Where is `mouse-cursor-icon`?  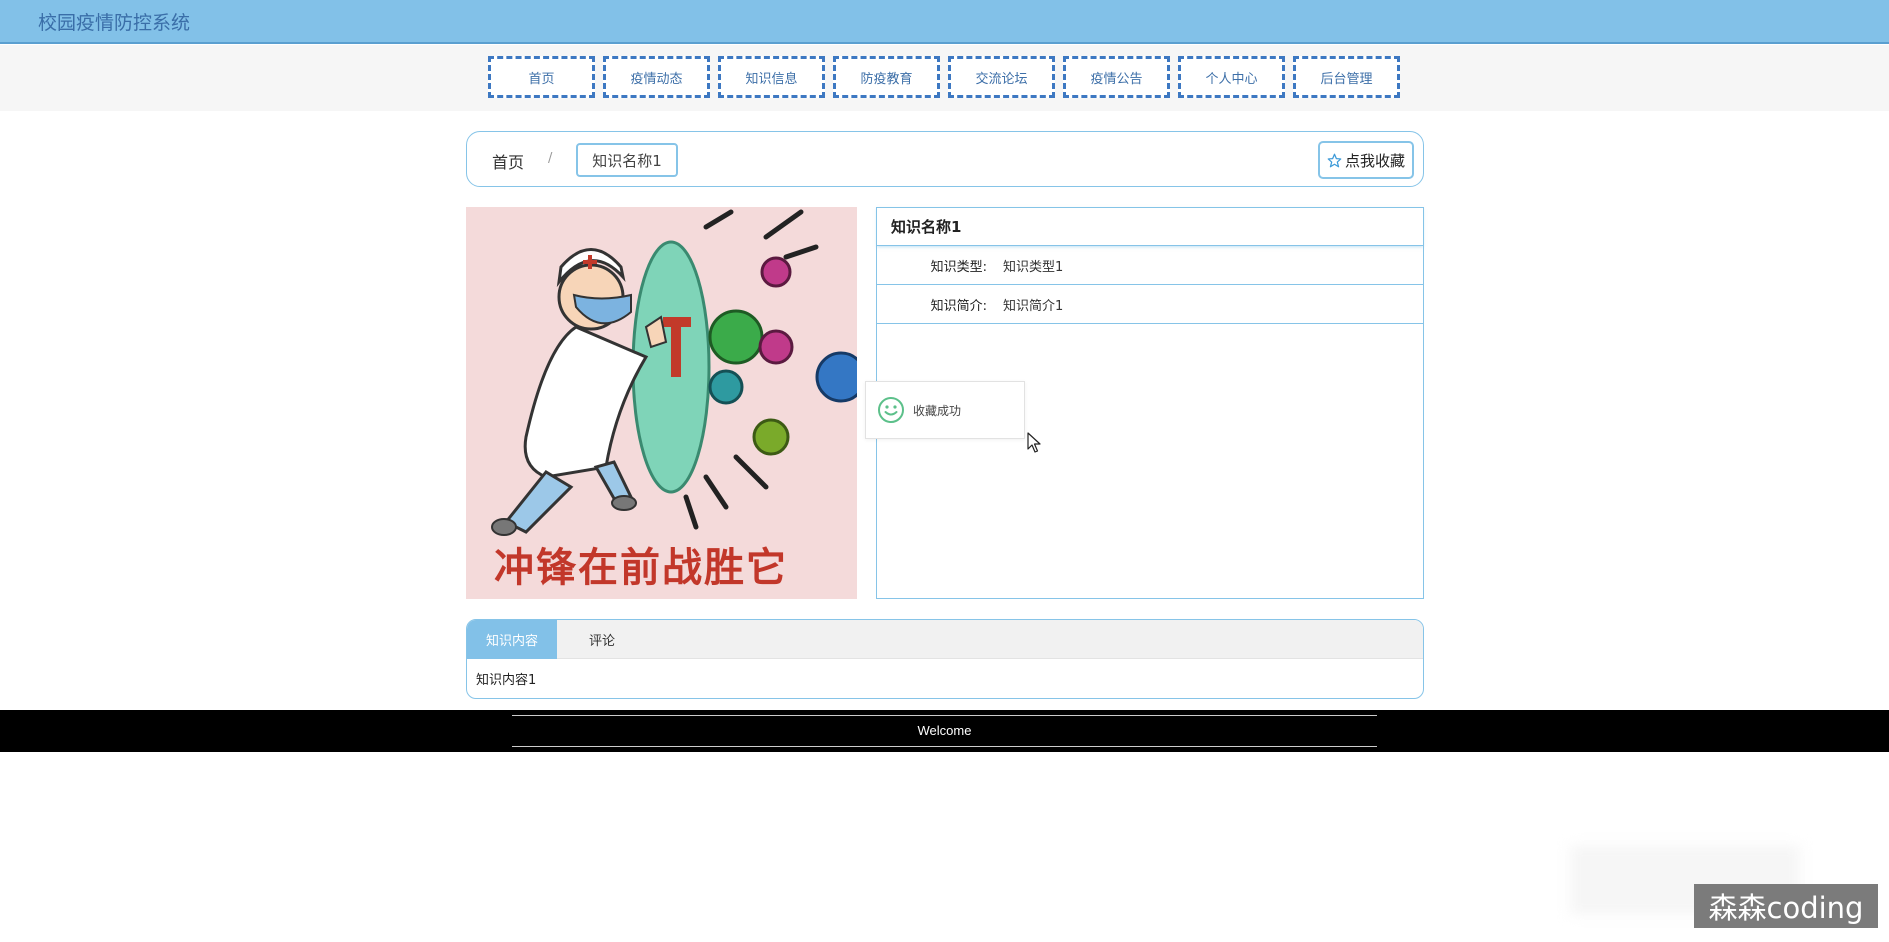
mouse-cursor-icon is located at coordinates (1034, 442).